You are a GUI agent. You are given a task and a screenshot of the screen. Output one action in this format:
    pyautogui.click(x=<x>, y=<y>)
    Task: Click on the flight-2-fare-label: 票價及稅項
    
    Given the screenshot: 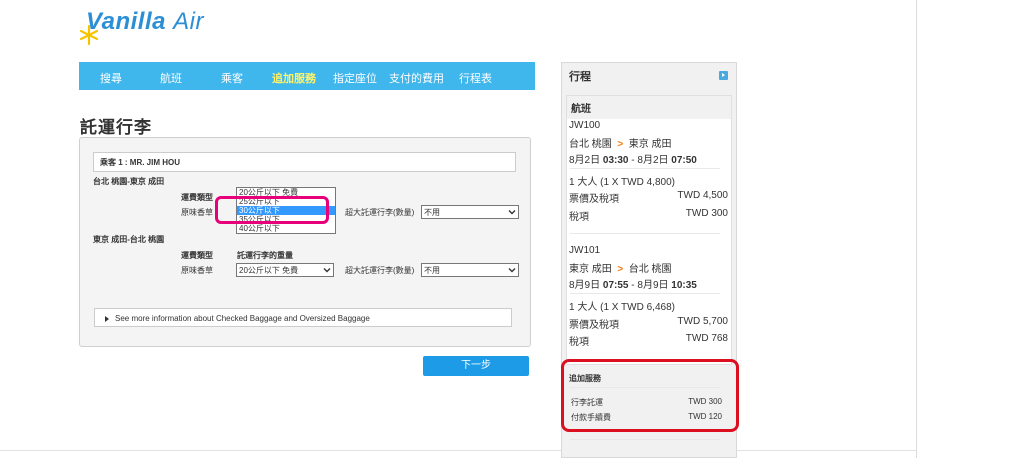 What is the action you would take?
    pyautogui.click(x=594, y=325)
    